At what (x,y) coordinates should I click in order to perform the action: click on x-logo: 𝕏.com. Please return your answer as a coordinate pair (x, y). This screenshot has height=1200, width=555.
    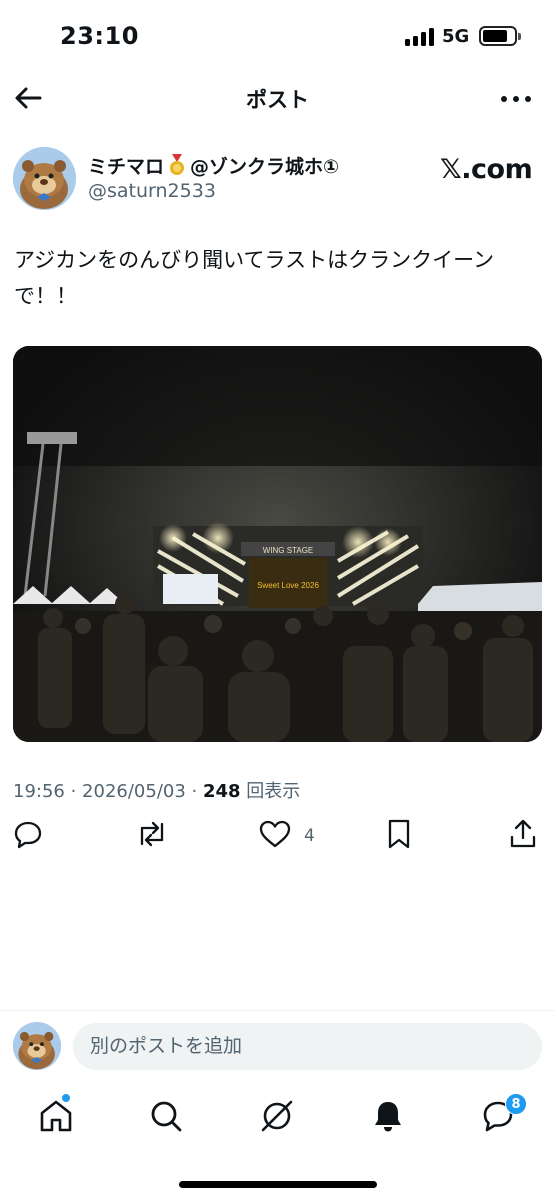
    Looking at the image, I should click on (486, 169).